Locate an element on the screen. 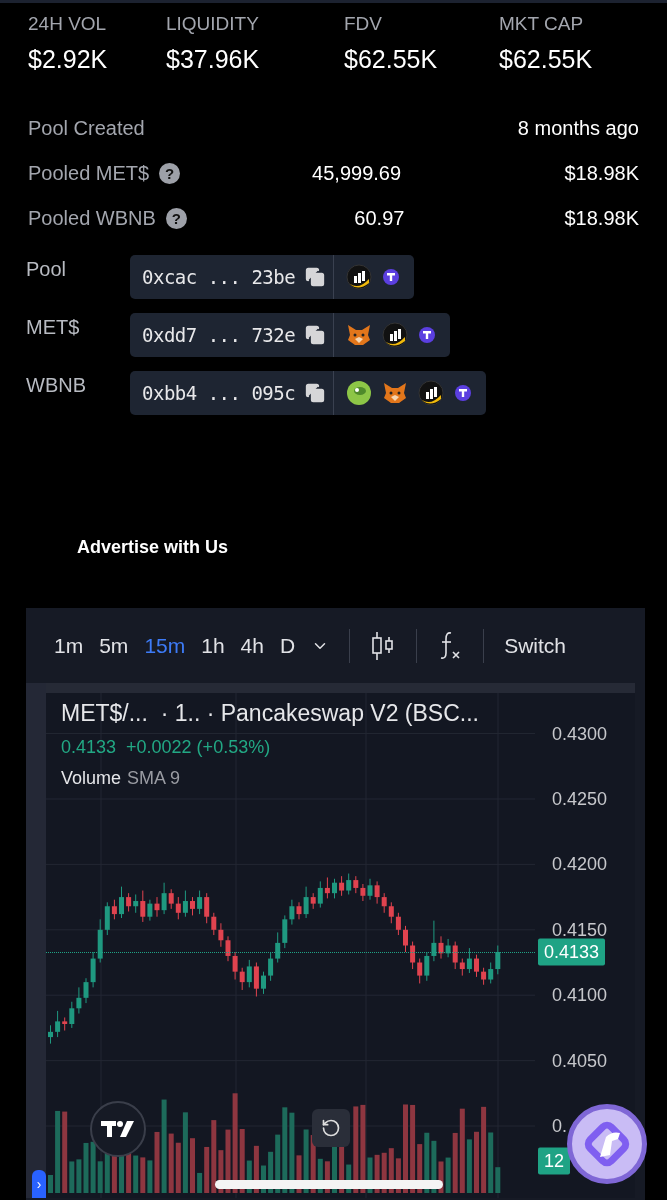 Image resolution: width=667 pixels, height=1200 pixels. address-text: 0xcac ... 23be is located at coordinates (218, 277).